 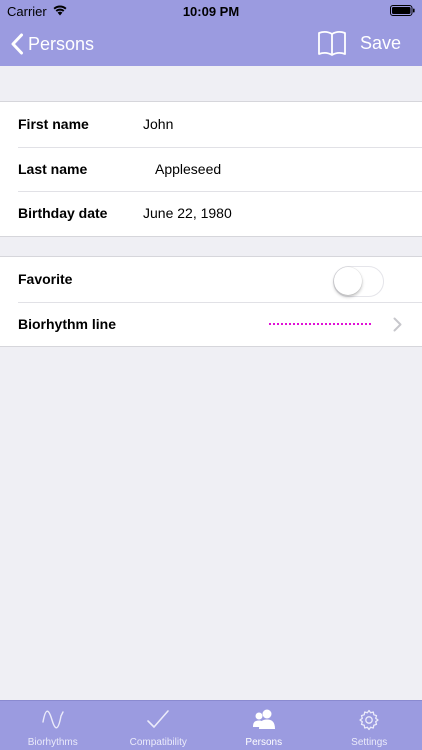 What do you see at coordinates (67, 323) in the screenshot?
I see `biorhythm-line-label: Biorhythm line` at bounding box center [67, 323].